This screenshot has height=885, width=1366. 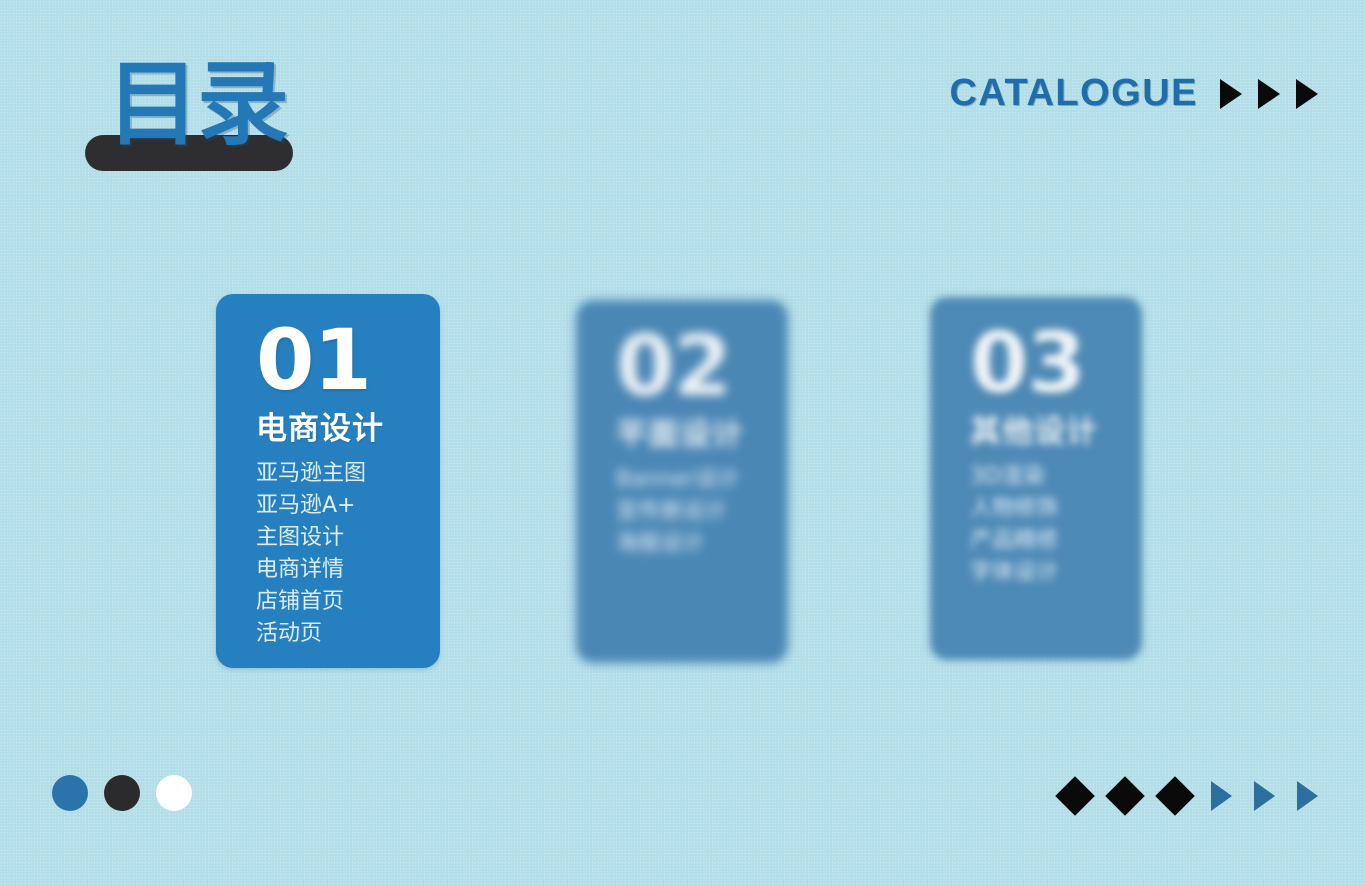 What do you see at coordinates (702, 480) in the screenshot?
I see `list-item: Banner设计` at bounding box center [702, 480].